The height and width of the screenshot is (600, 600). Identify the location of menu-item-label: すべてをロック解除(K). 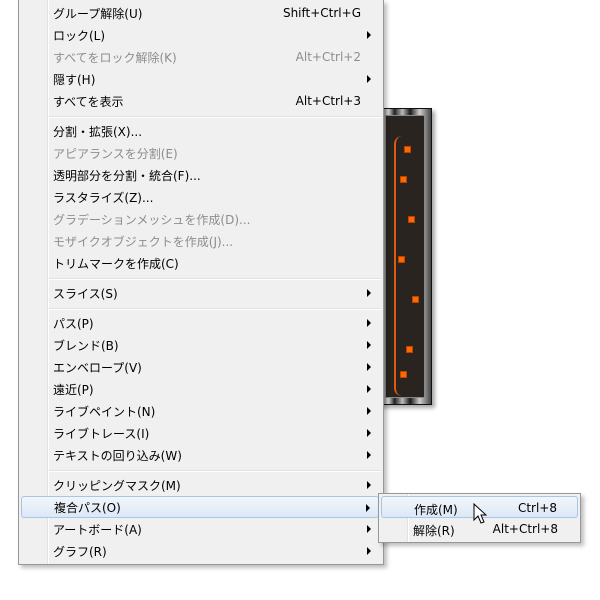
(115, 57).